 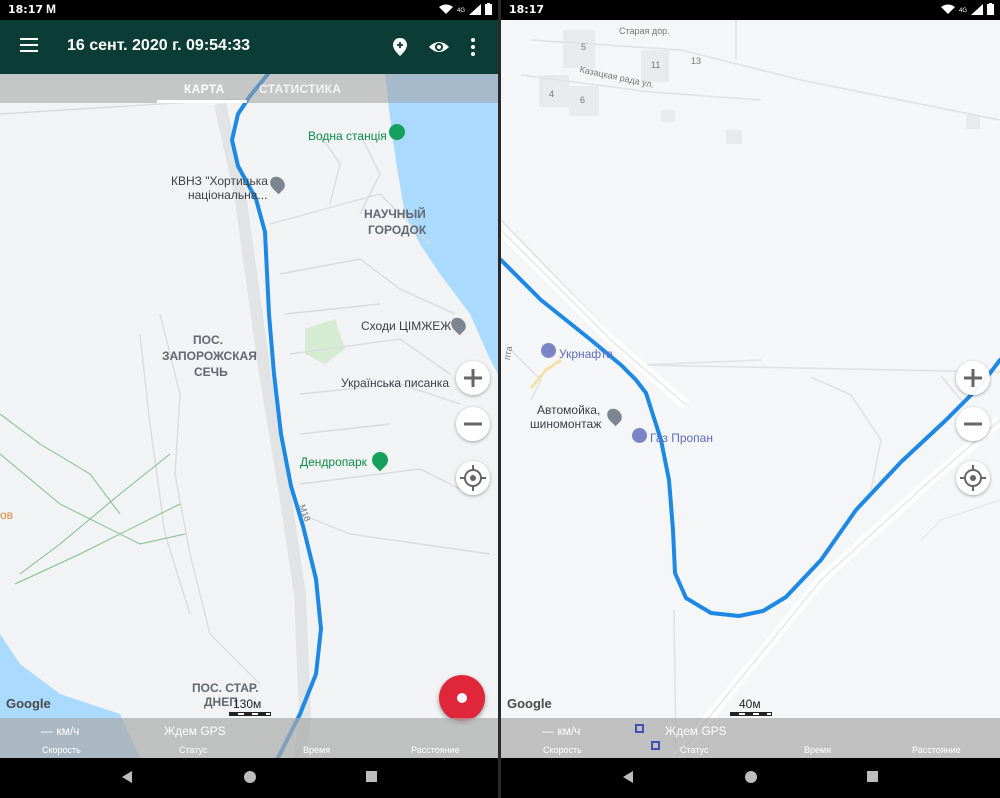 What do you see at coordinates (219, 181) in the screenshot?
I see `poi-label-kvnz-1: КВНЗ "Хортицька` at bounding box center [219, 181].